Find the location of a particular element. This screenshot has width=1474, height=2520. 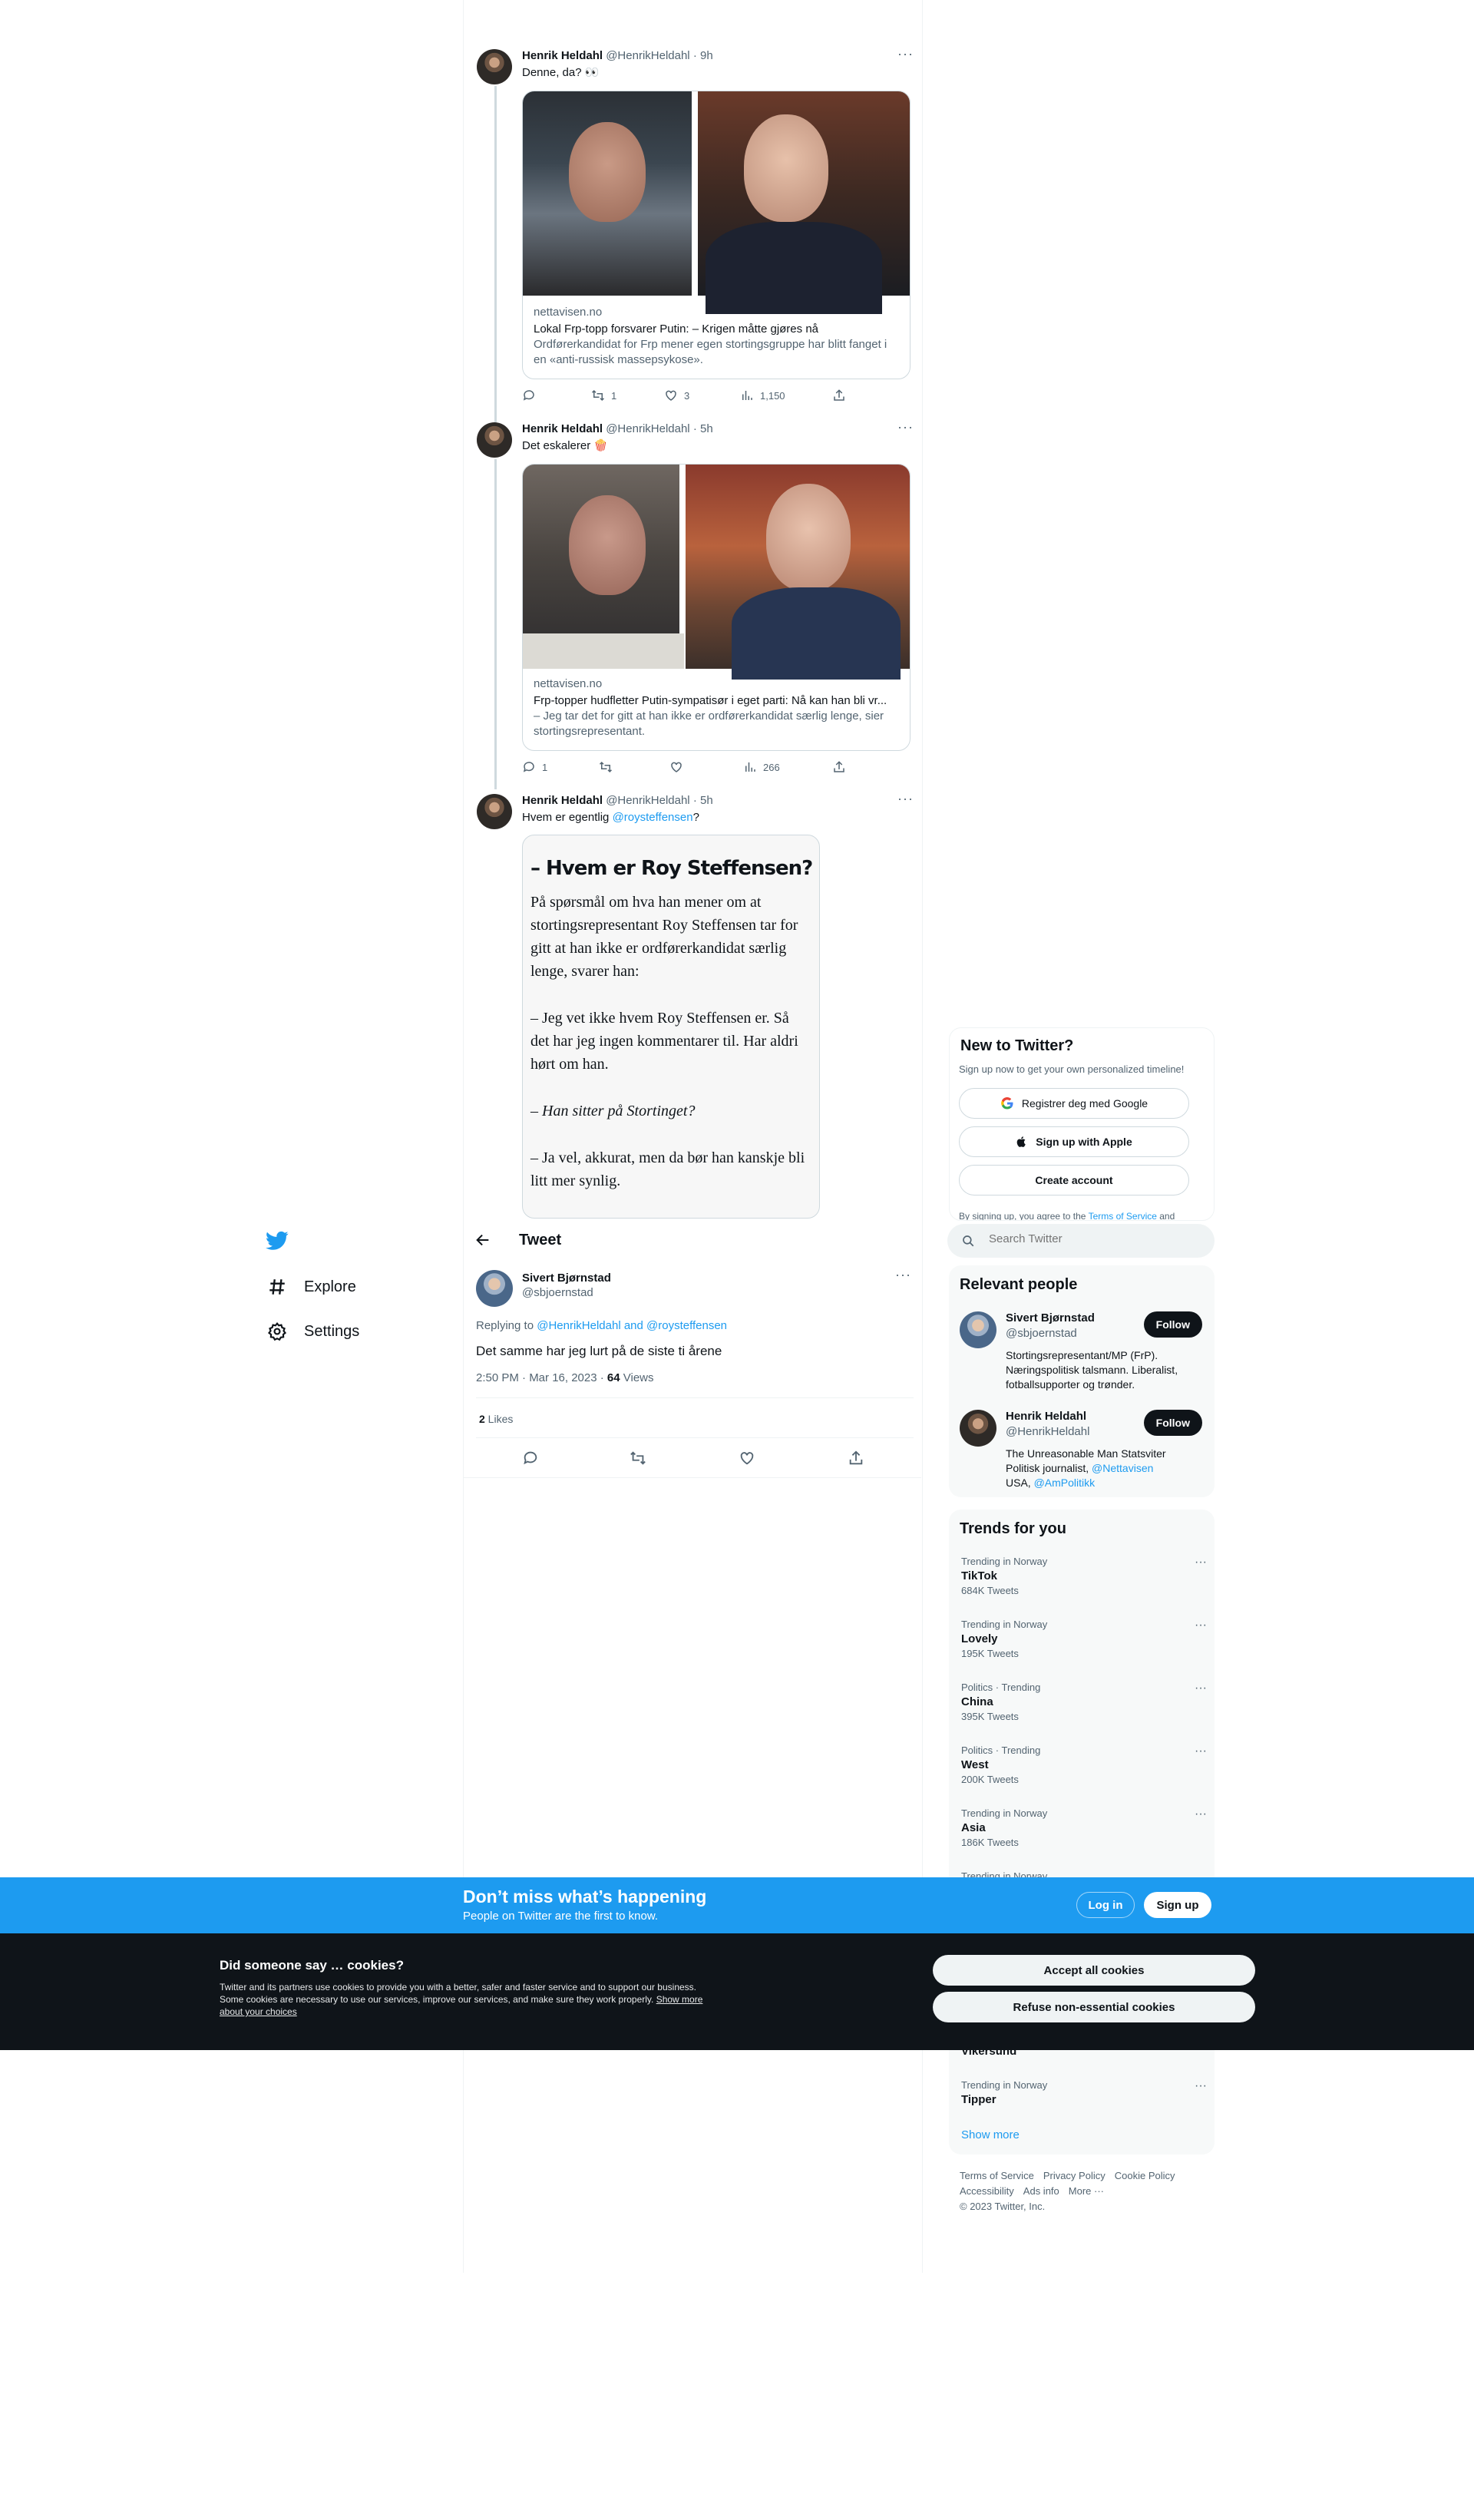

trend-item: Trending in Norway Asia 186K Tweets ··· is located at coordinates (1084, 1827).